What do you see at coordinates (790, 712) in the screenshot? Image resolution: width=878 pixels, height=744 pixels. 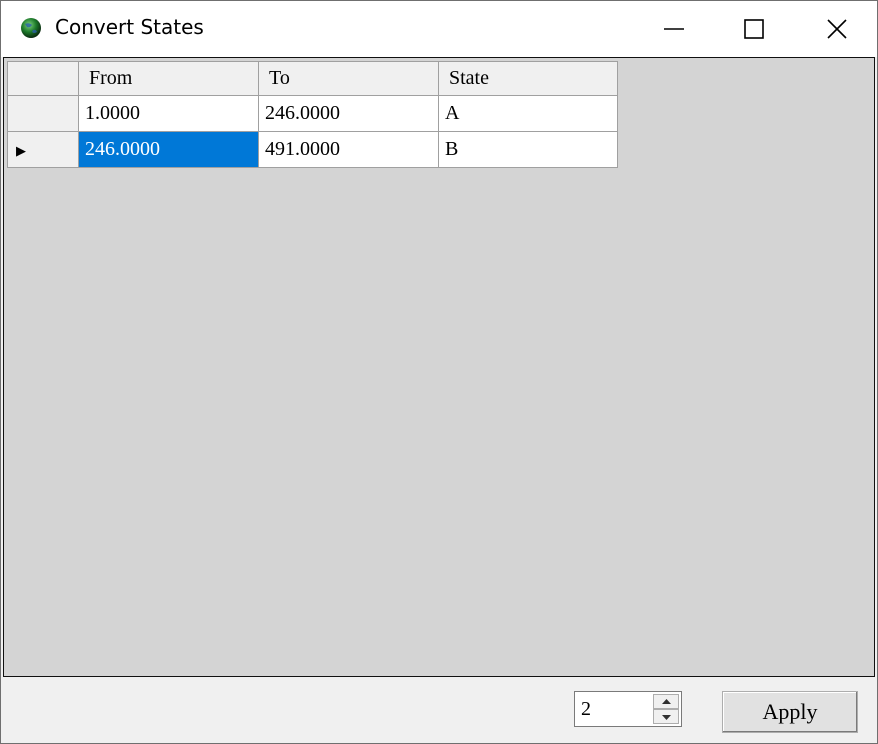 I see `apply-button: Apply` at bounding box center [790, 712].